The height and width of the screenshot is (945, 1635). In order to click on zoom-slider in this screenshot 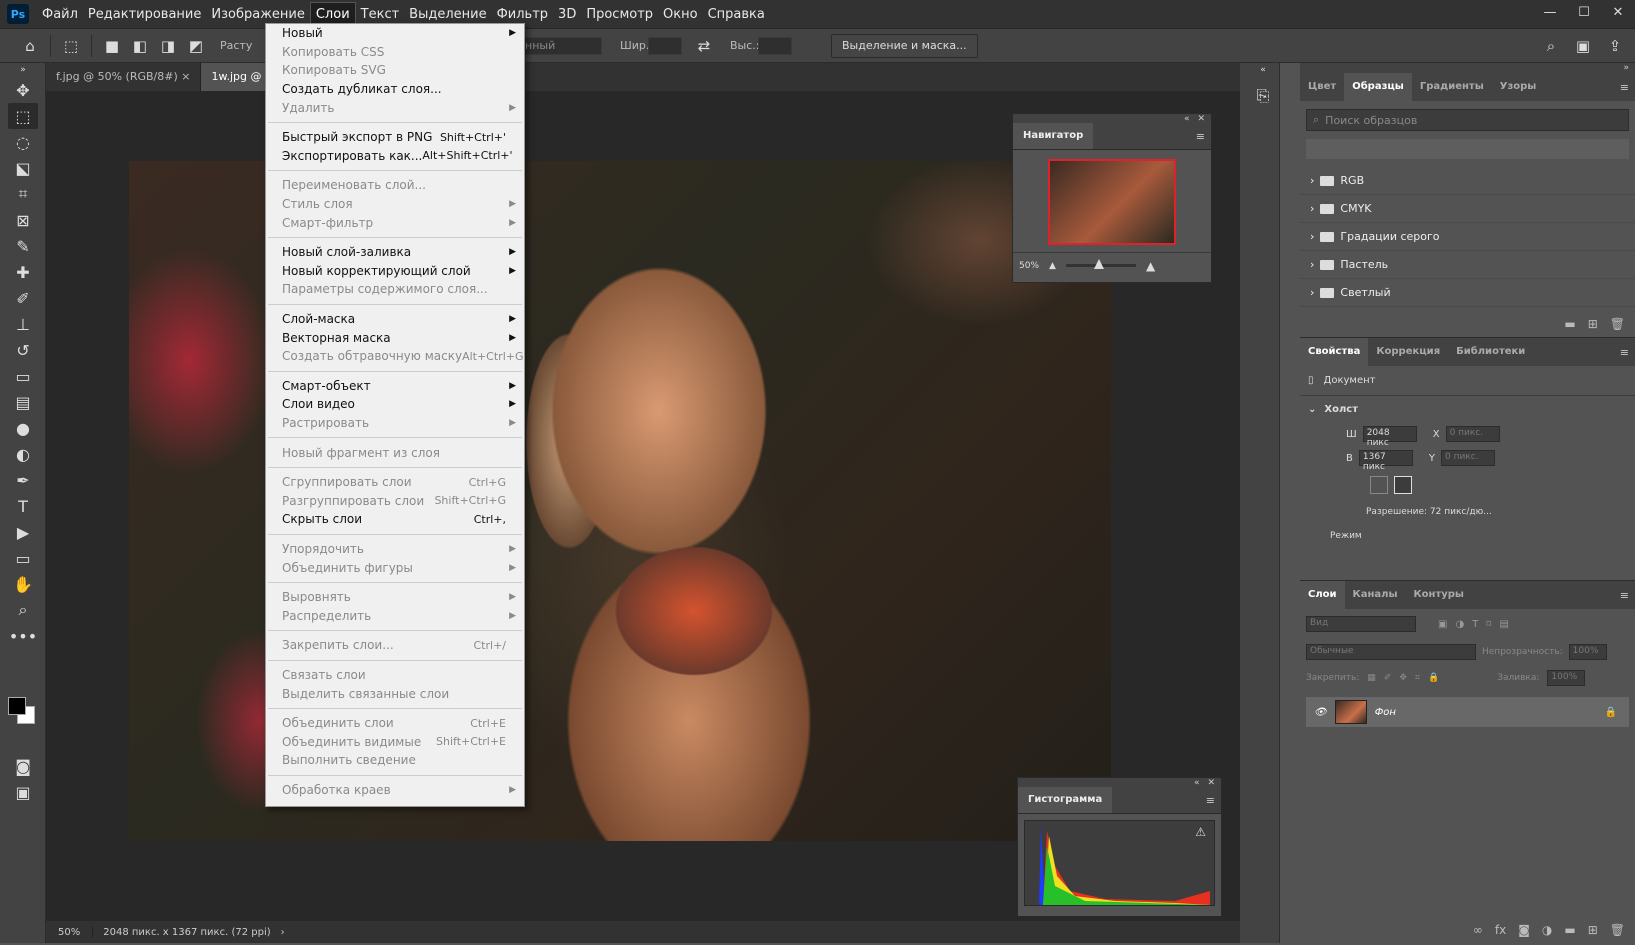, I will do `click(1100, 264)`.